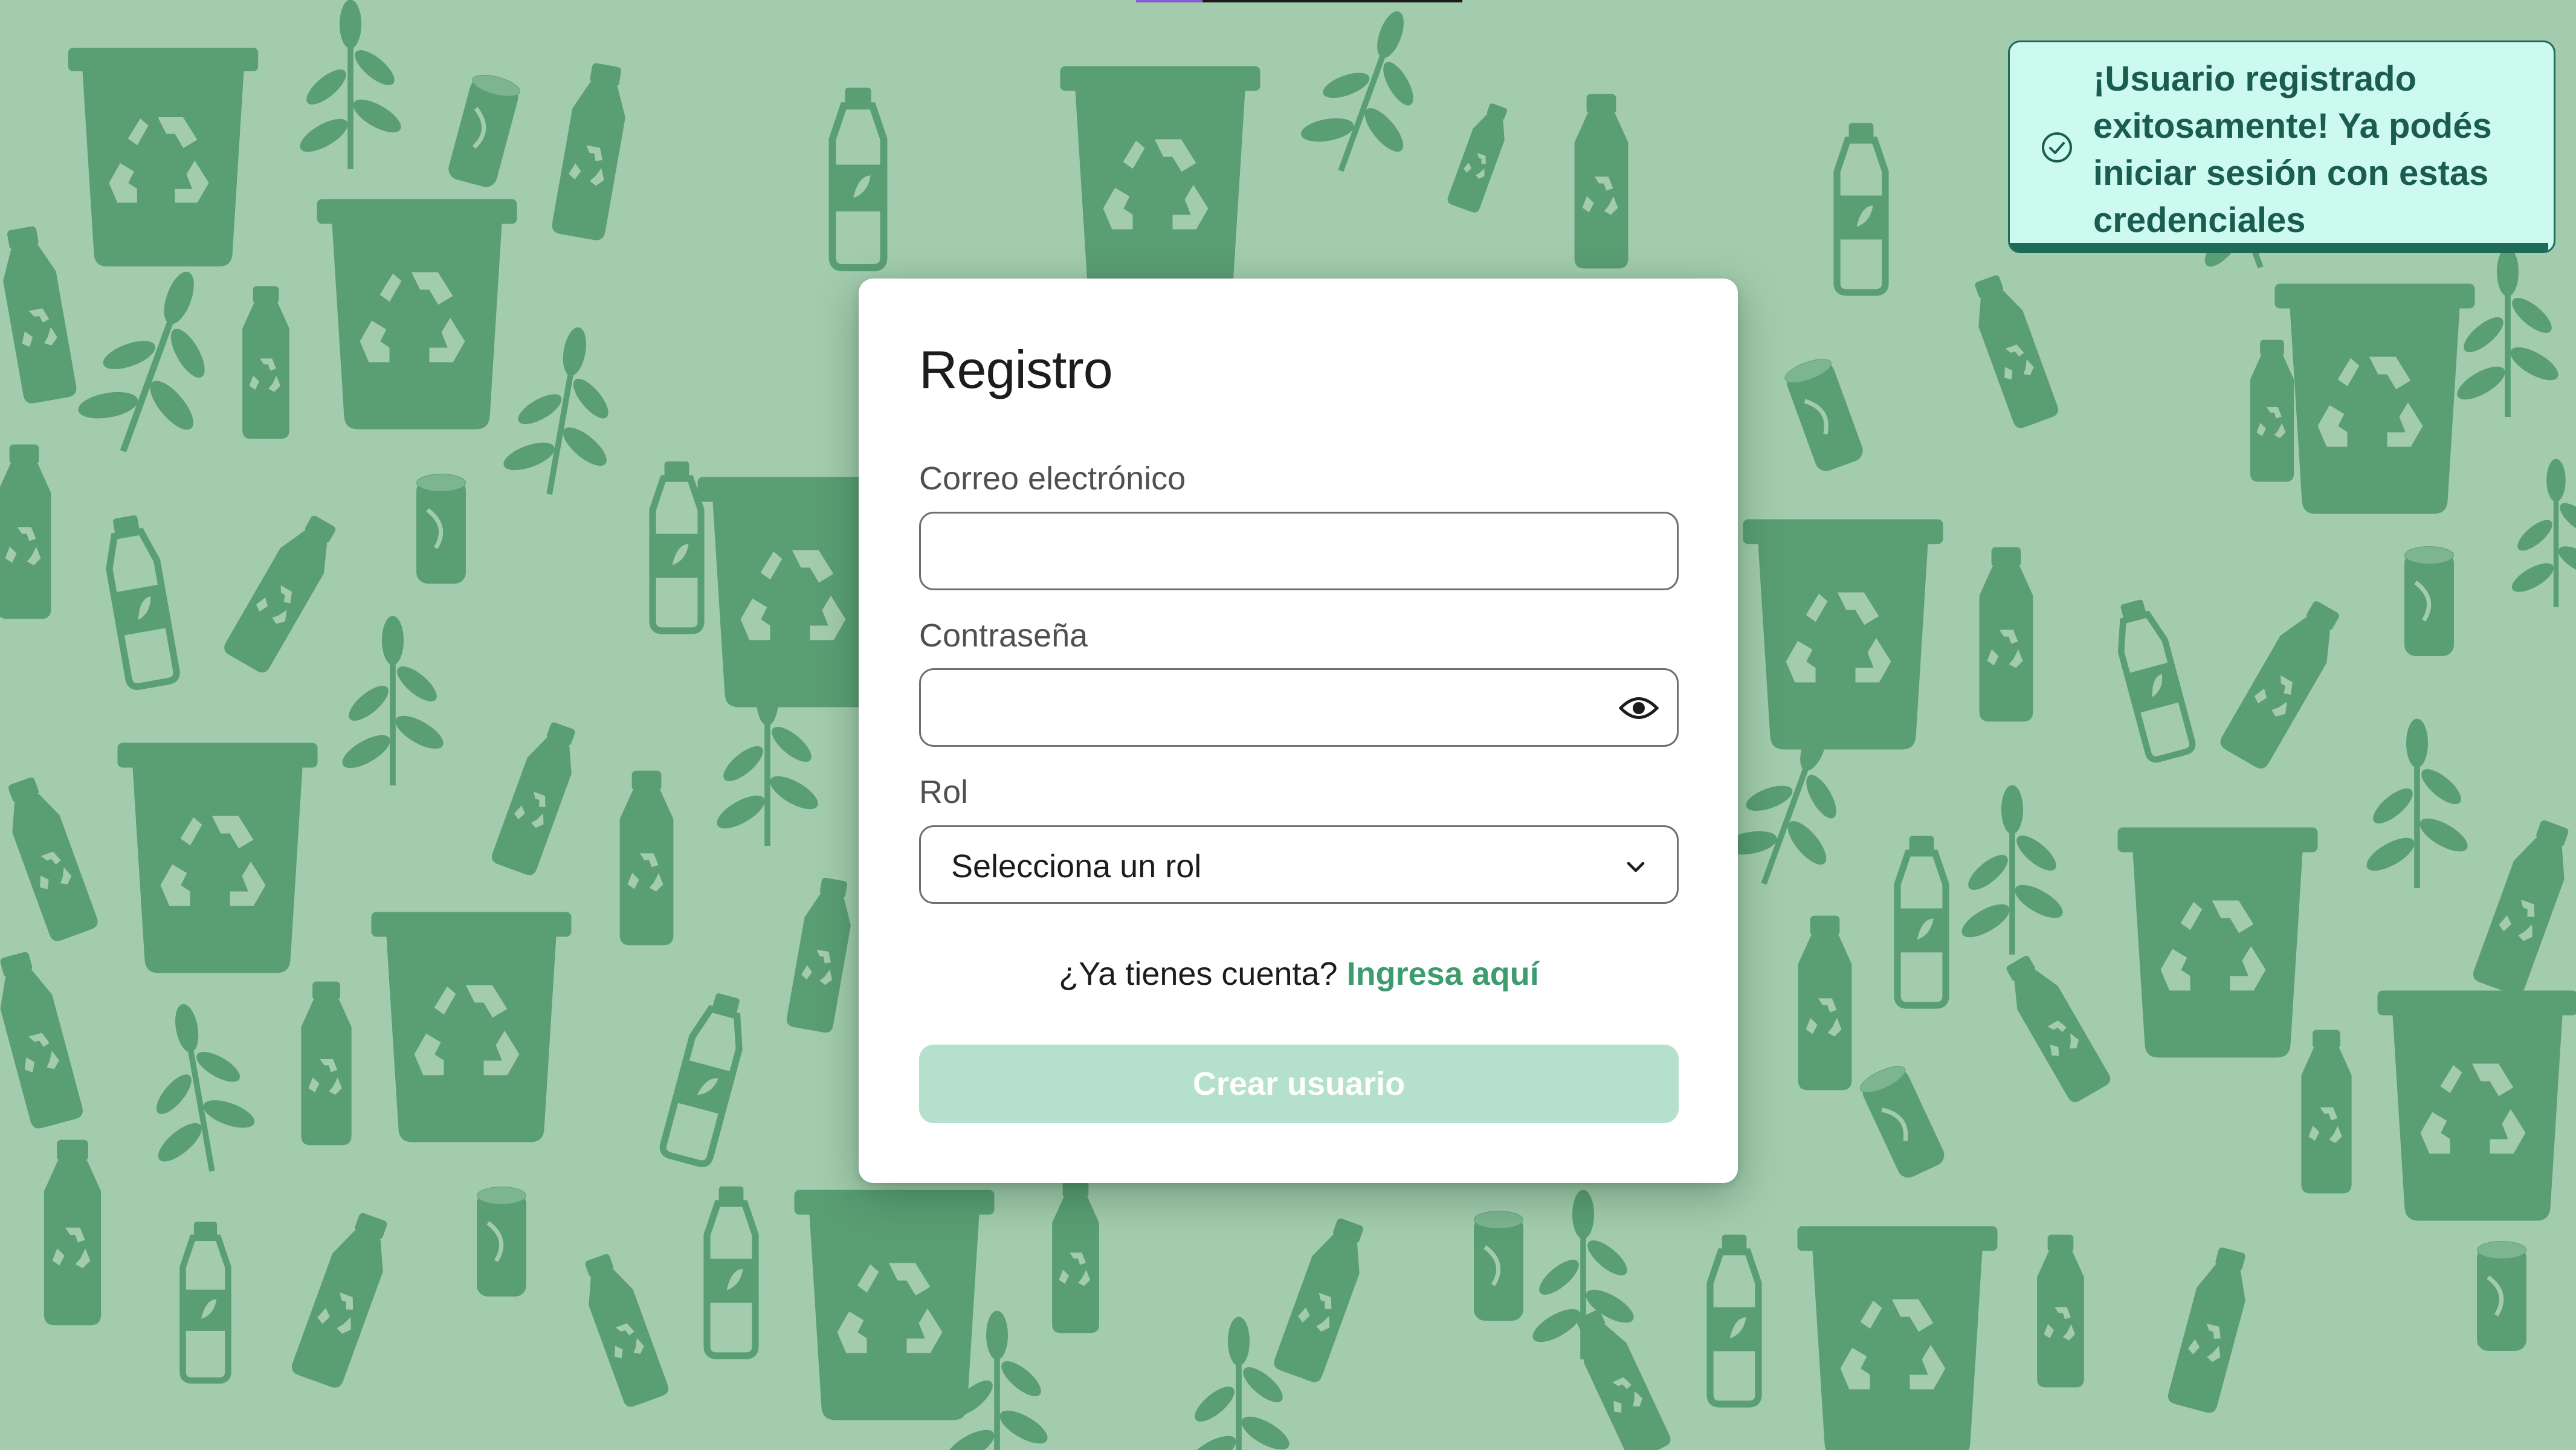 The image size is (2576, 1450). I want to click on toast-progress-bar, so click(2279, 247).